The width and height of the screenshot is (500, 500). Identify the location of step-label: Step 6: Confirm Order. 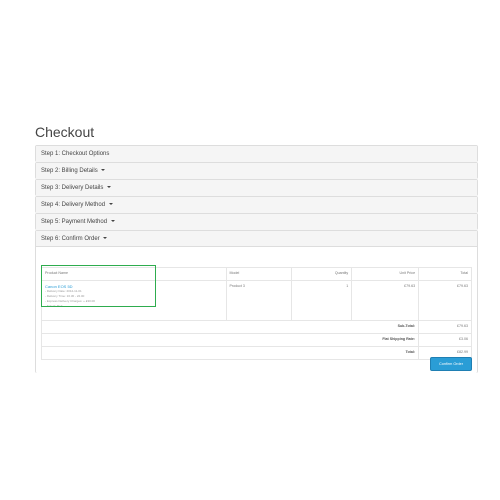
(70, 239).